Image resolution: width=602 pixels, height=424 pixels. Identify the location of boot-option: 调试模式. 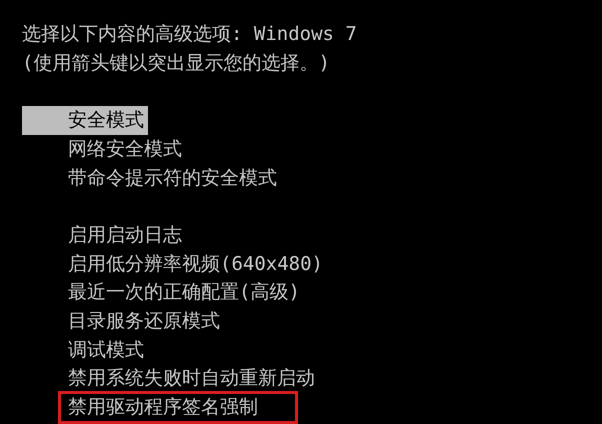
(85, 350).